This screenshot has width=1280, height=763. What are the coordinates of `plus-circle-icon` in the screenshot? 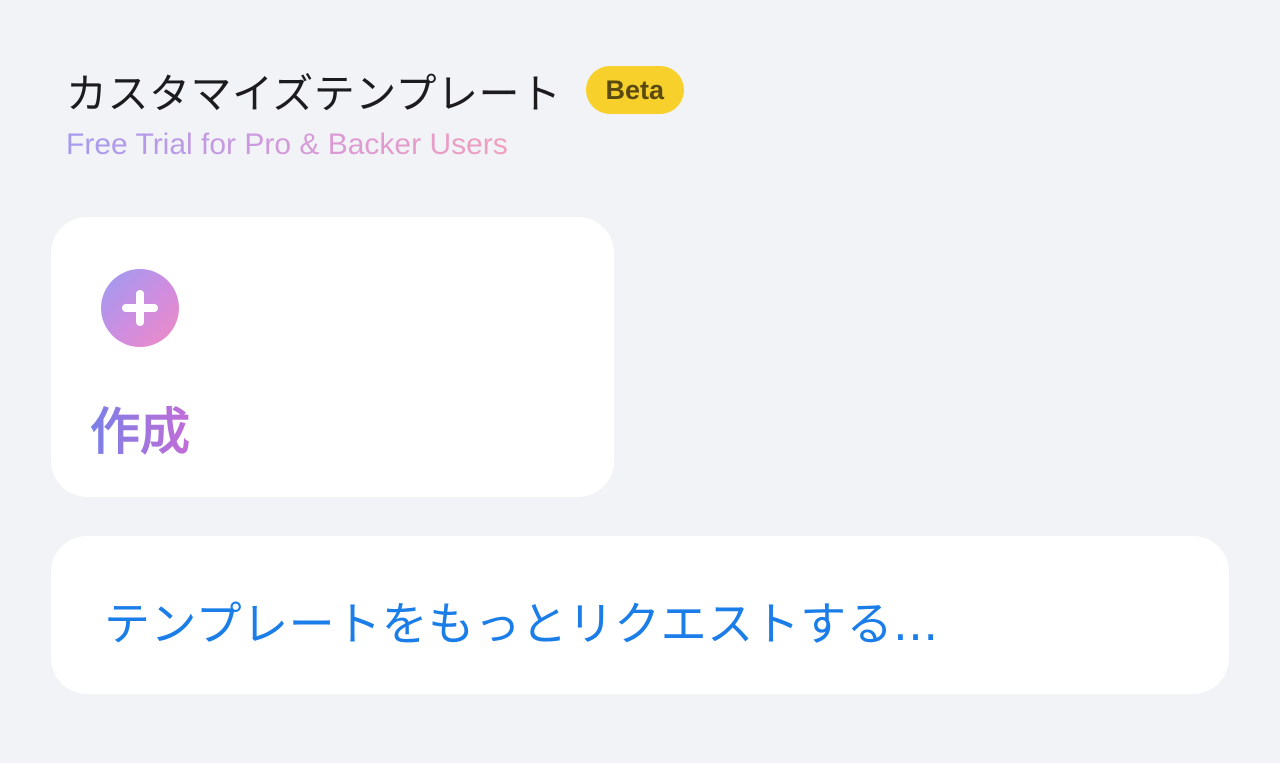 It's located at (140, 308).